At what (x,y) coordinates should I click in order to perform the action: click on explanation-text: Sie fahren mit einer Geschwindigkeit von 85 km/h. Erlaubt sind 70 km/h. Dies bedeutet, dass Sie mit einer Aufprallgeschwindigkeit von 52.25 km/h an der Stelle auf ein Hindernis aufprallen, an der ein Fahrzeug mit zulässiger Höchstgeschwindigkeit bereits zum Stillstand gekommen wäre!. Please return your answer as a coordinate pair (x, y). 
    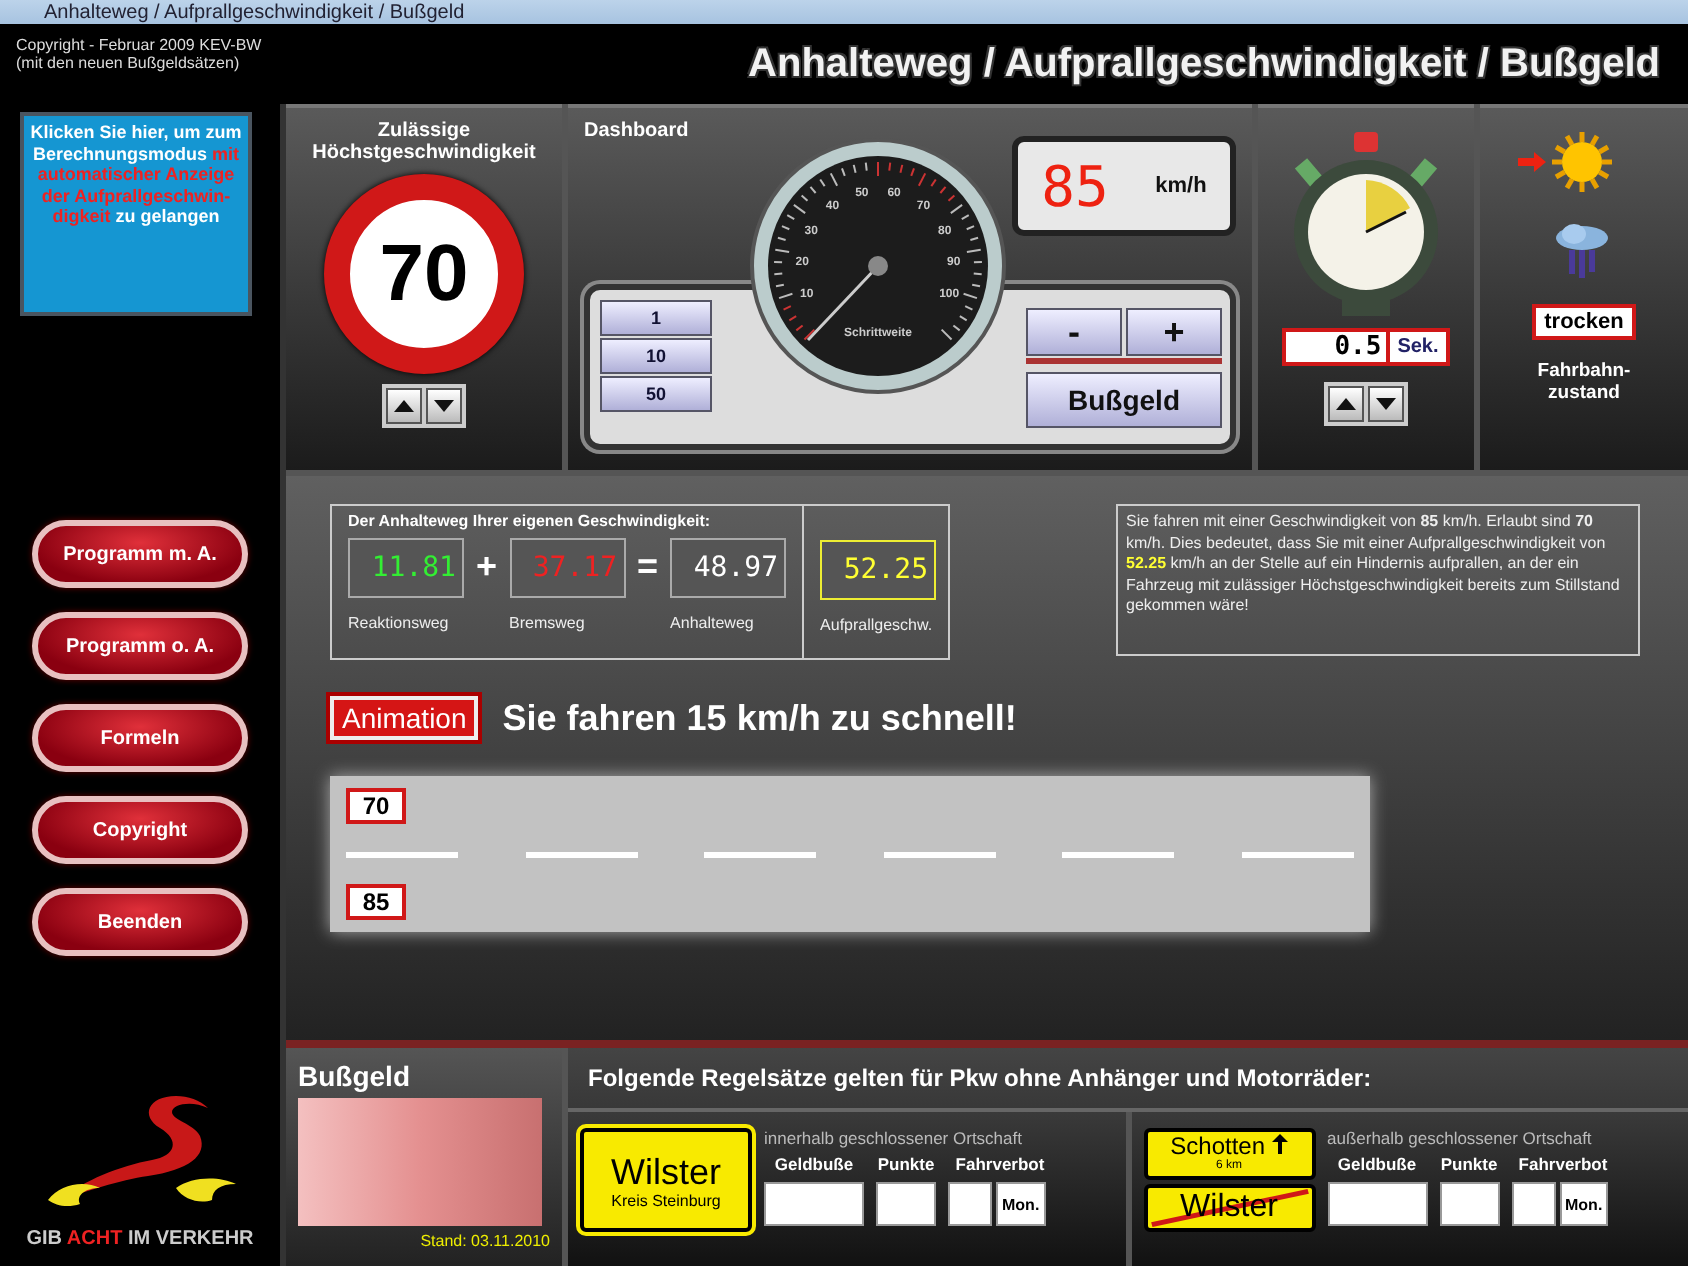
    Looking at the image, I should click on (1378, 580).